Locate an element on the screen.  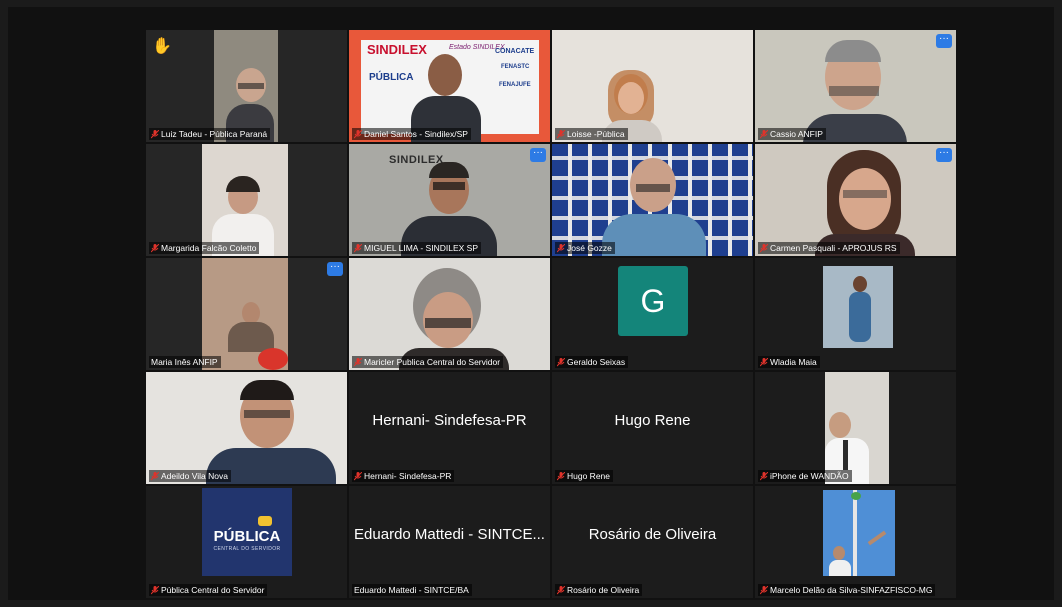
participant-name: Eduardo Mattedi - SINTCE/BA is located at coordinates (411, 590).